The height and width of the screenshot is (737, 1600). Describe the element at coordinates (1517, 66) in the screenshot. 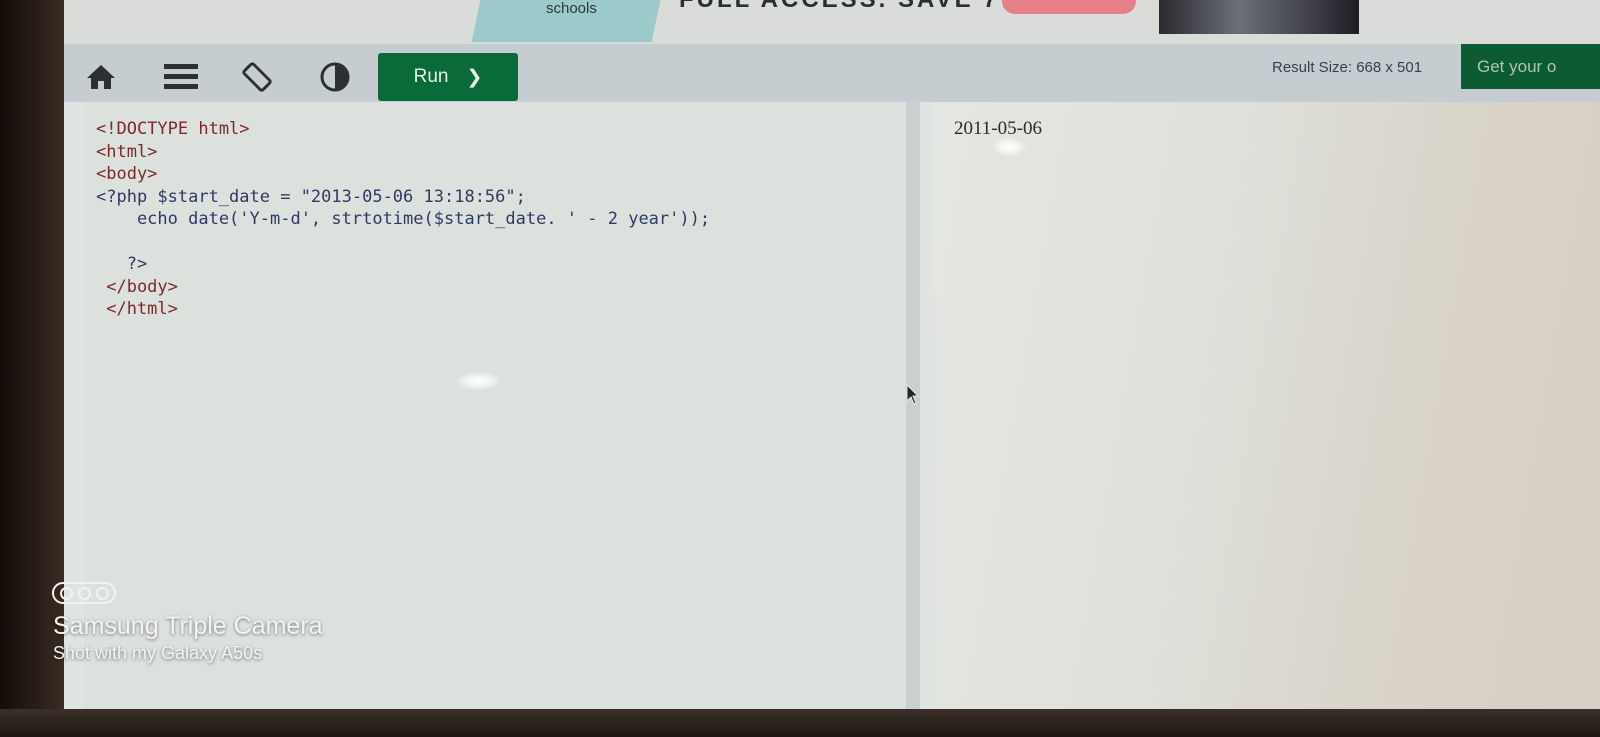

I see `get-spaces-label: Get your o` at that location.